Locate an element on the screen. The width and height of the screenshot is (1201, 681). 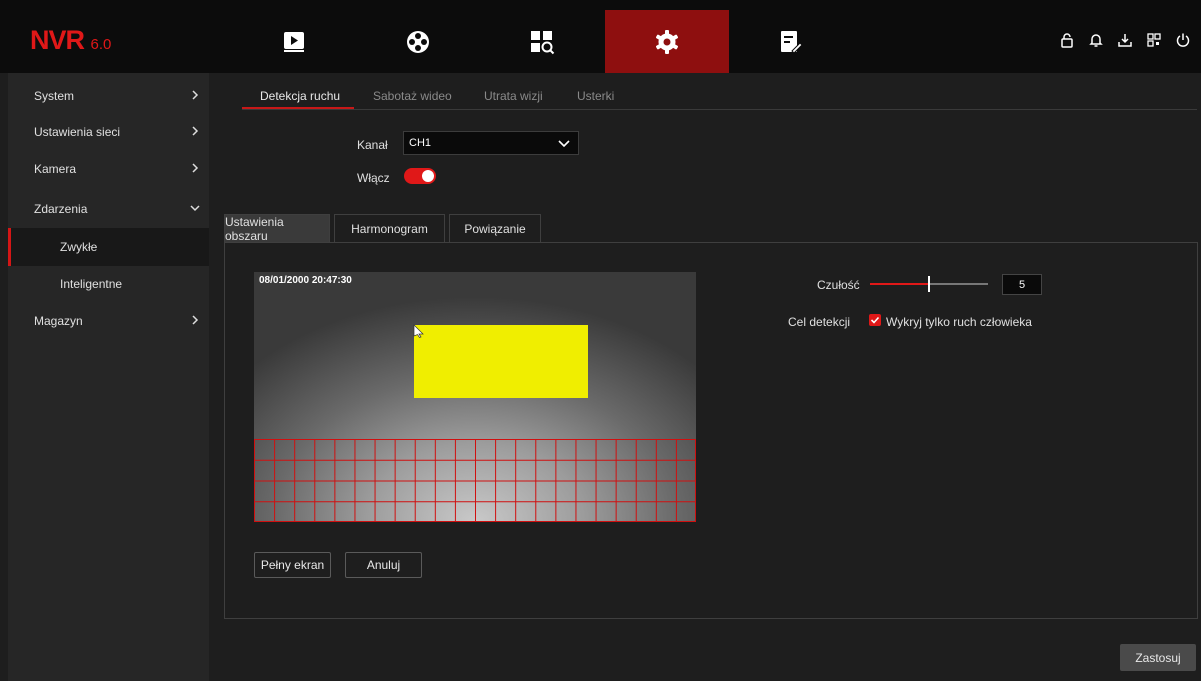
settings-gear-icon is located at coordinates (667, 41).